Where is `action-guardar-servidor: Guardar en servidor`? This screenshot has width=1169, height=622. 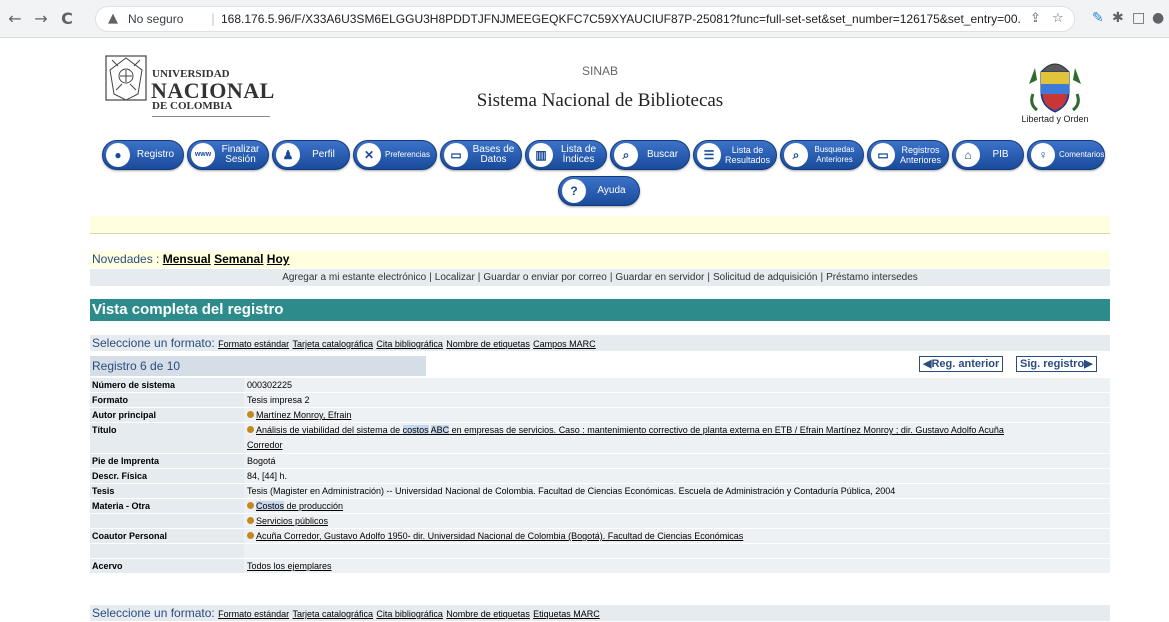 action-guardar-servidor: Guardar en servidor is located at coordinates (659, 277).